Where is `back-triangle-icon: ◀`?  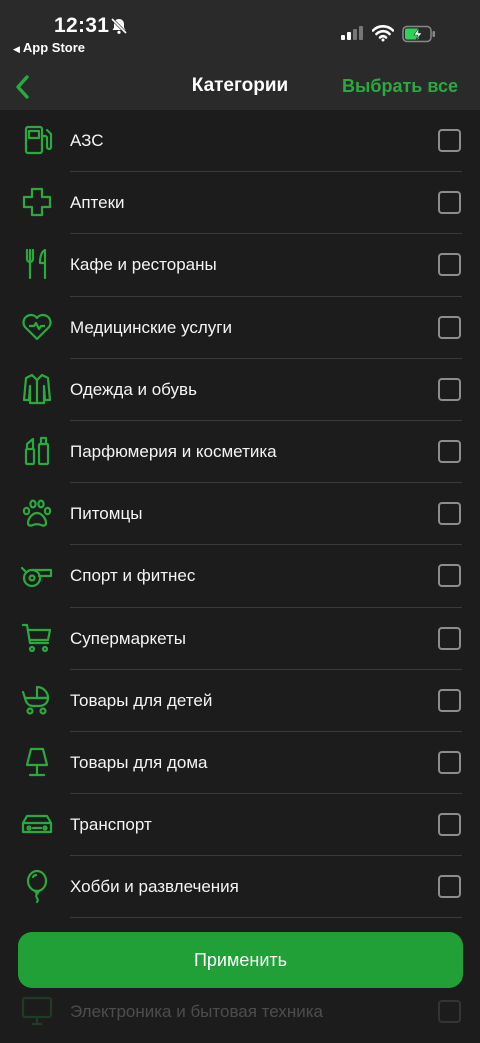
back-triangle-icon: ◀ is located at coordinates (16, 49).